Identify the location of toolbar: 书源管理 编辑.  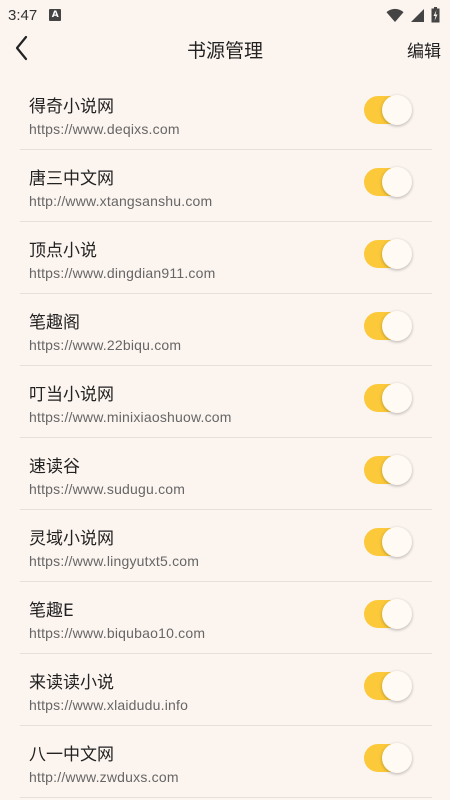
(225, 48).